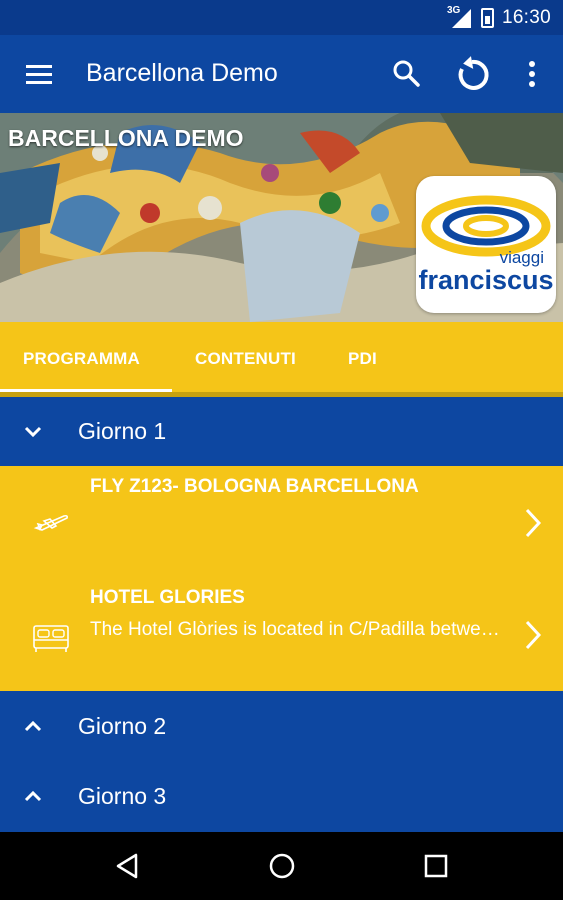 This screenshot has width=563, height=900. I want to click on tab-pdi: PDI, so click(362, 359).